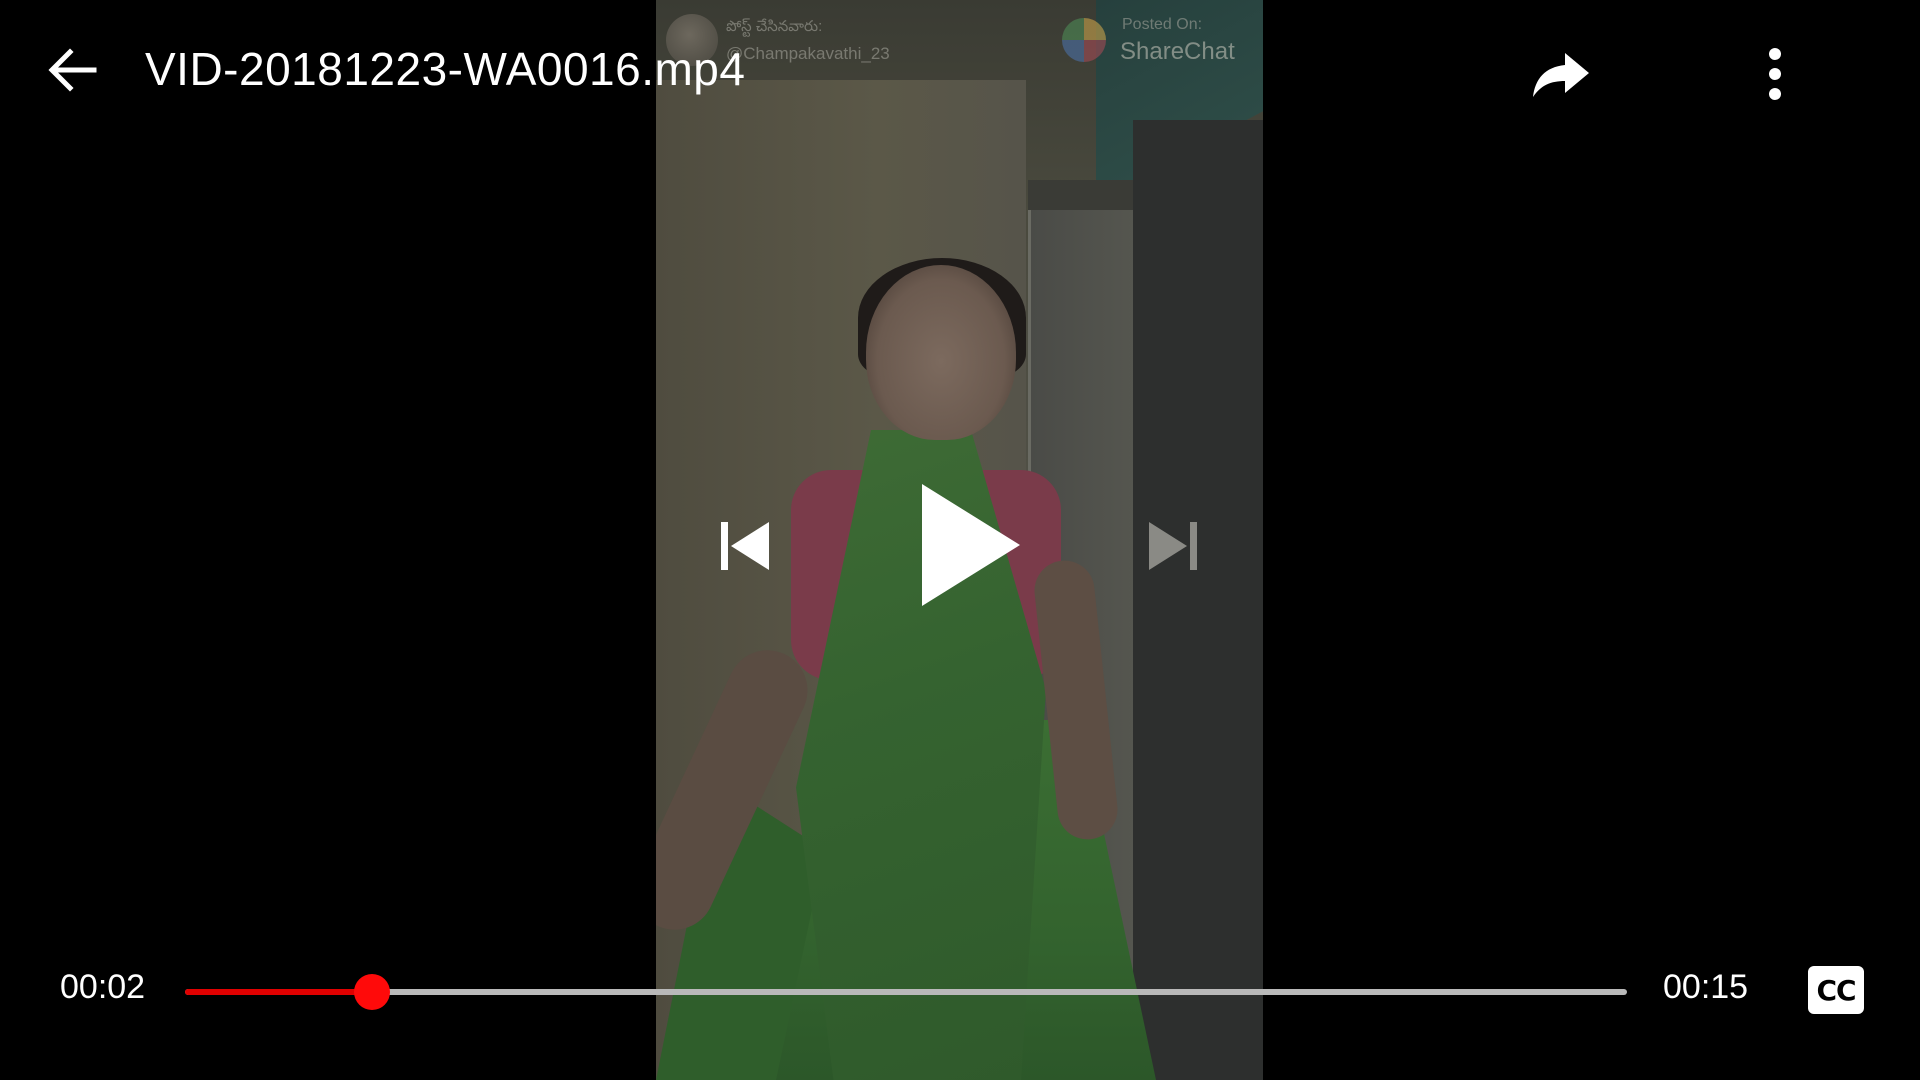 The height and width of the screenshot is (1080, 1920). I want to click on person-face, so click(941, 352).